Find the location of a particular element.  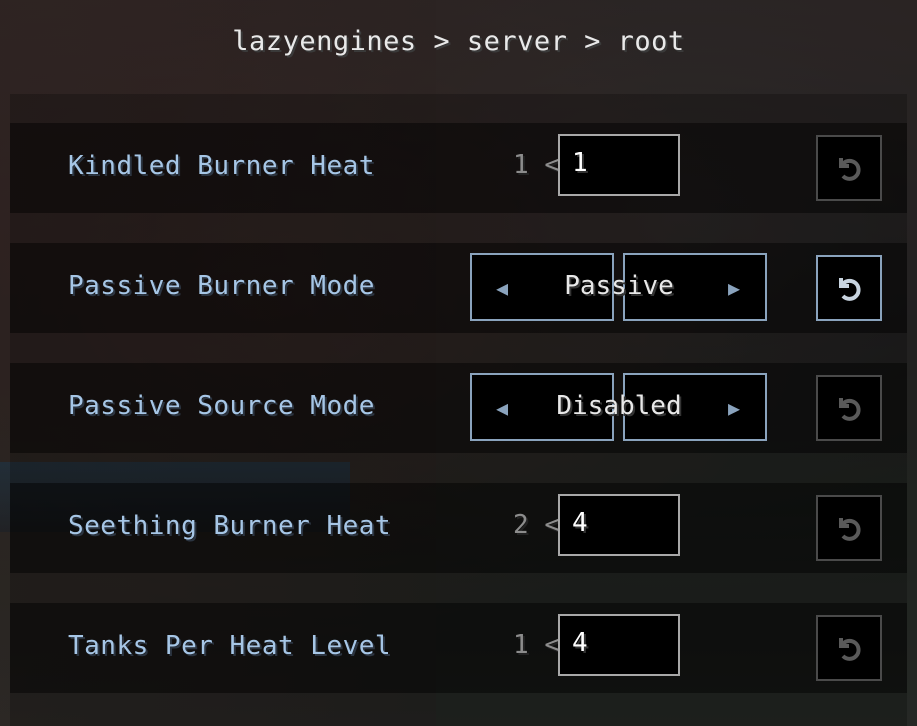

setting-label: Seething Burner Heat is located at coordinates (230, 526).